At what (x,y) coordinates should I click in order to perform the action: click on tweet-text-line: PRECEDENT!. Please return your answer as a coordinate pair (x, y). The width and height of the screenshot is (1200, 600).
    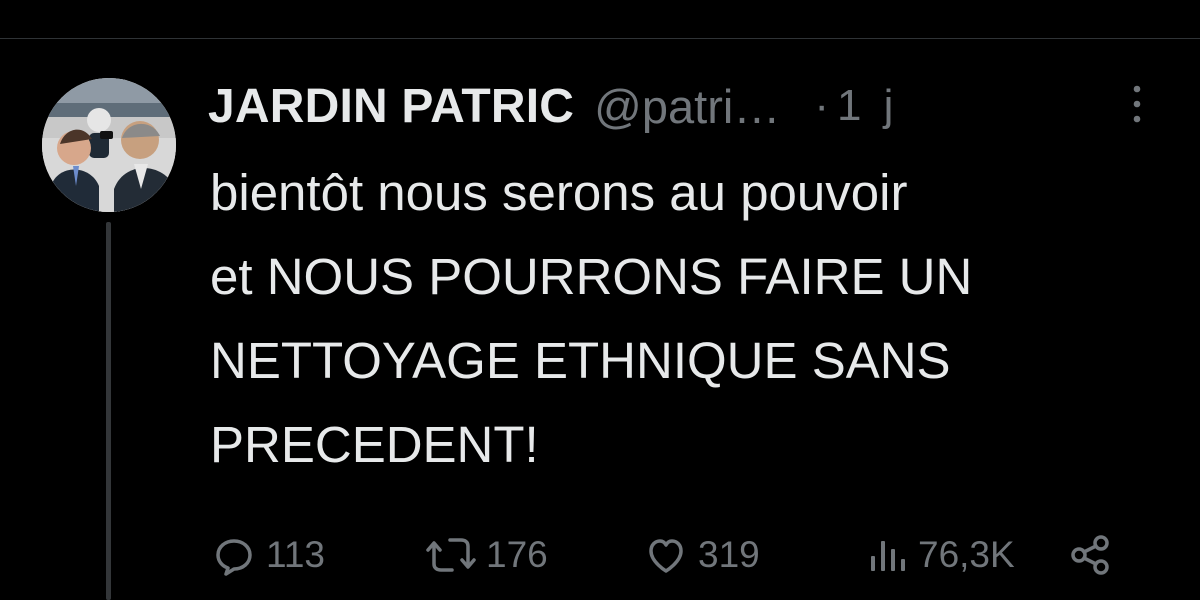
    Looking at the image, I should click on (374, 444).